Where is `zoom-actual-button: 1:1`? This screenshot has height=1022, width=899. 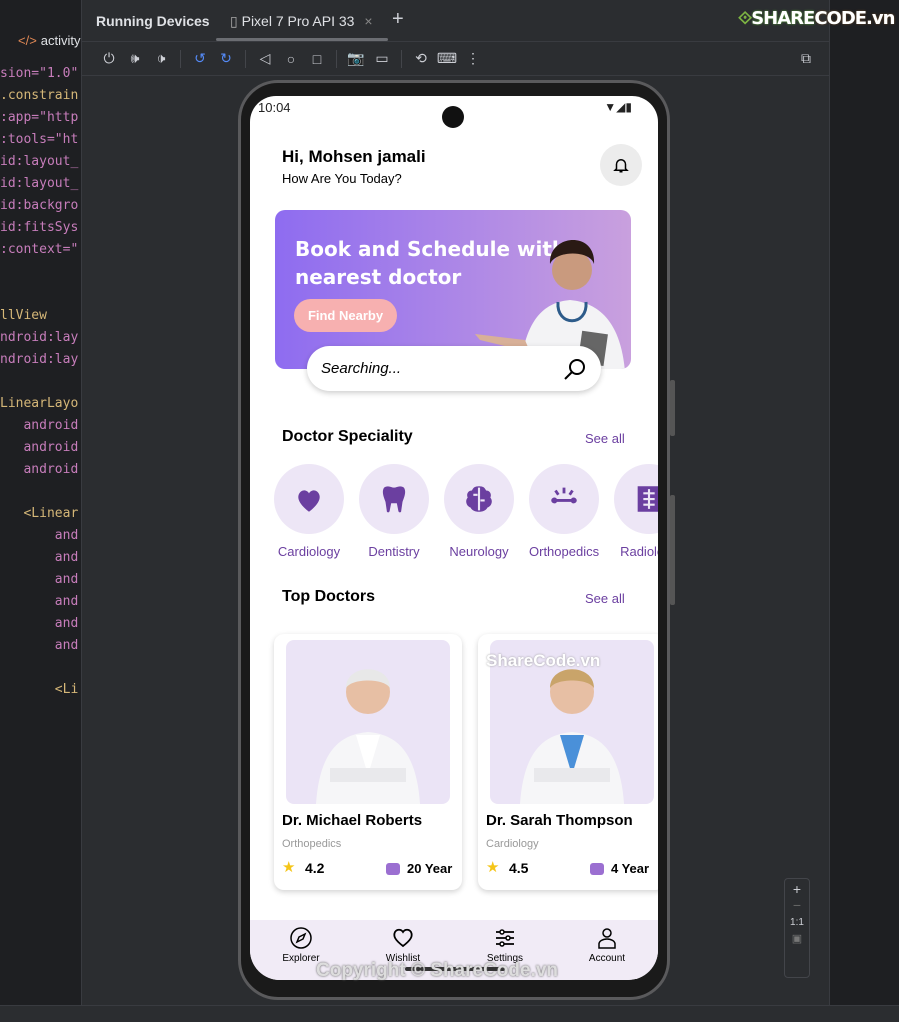
zoom-actual-button: 1:1 is located at coordinates (797, 922).